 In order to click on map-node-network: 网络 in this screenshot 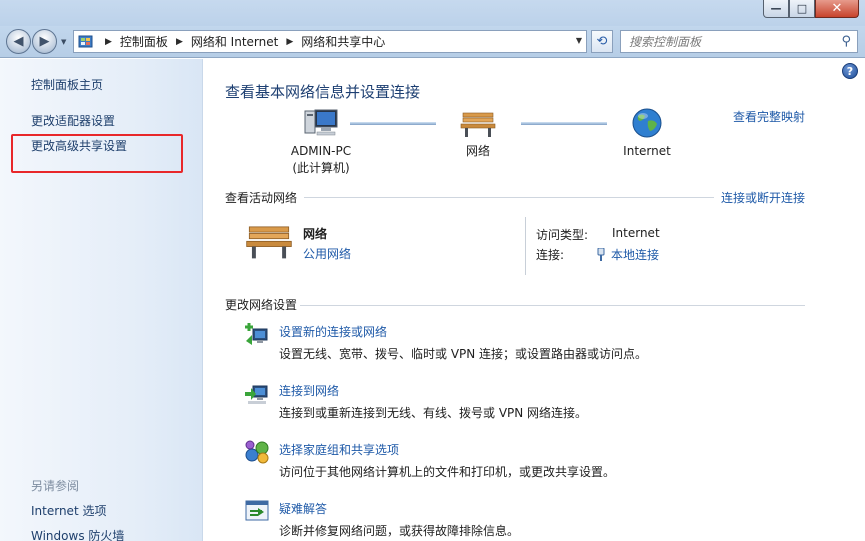, I will do `click(478, 133)`.